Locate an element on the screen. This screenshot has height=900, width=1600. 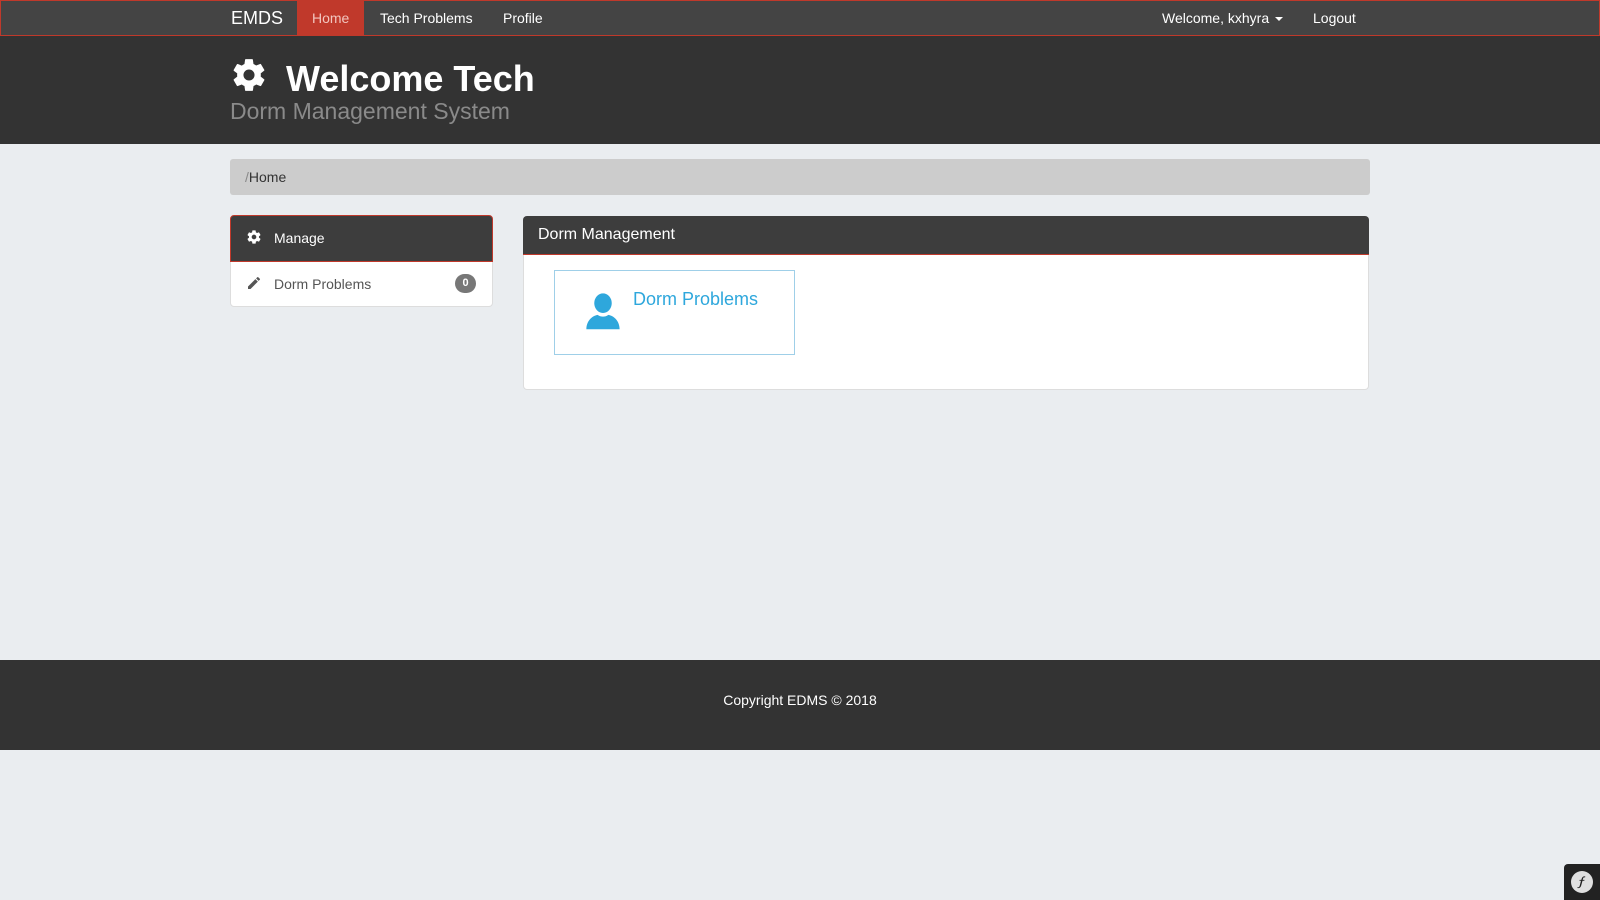
sidebar-panel: Manage Dorm Problems 0 is located at coordinates (361, 261).